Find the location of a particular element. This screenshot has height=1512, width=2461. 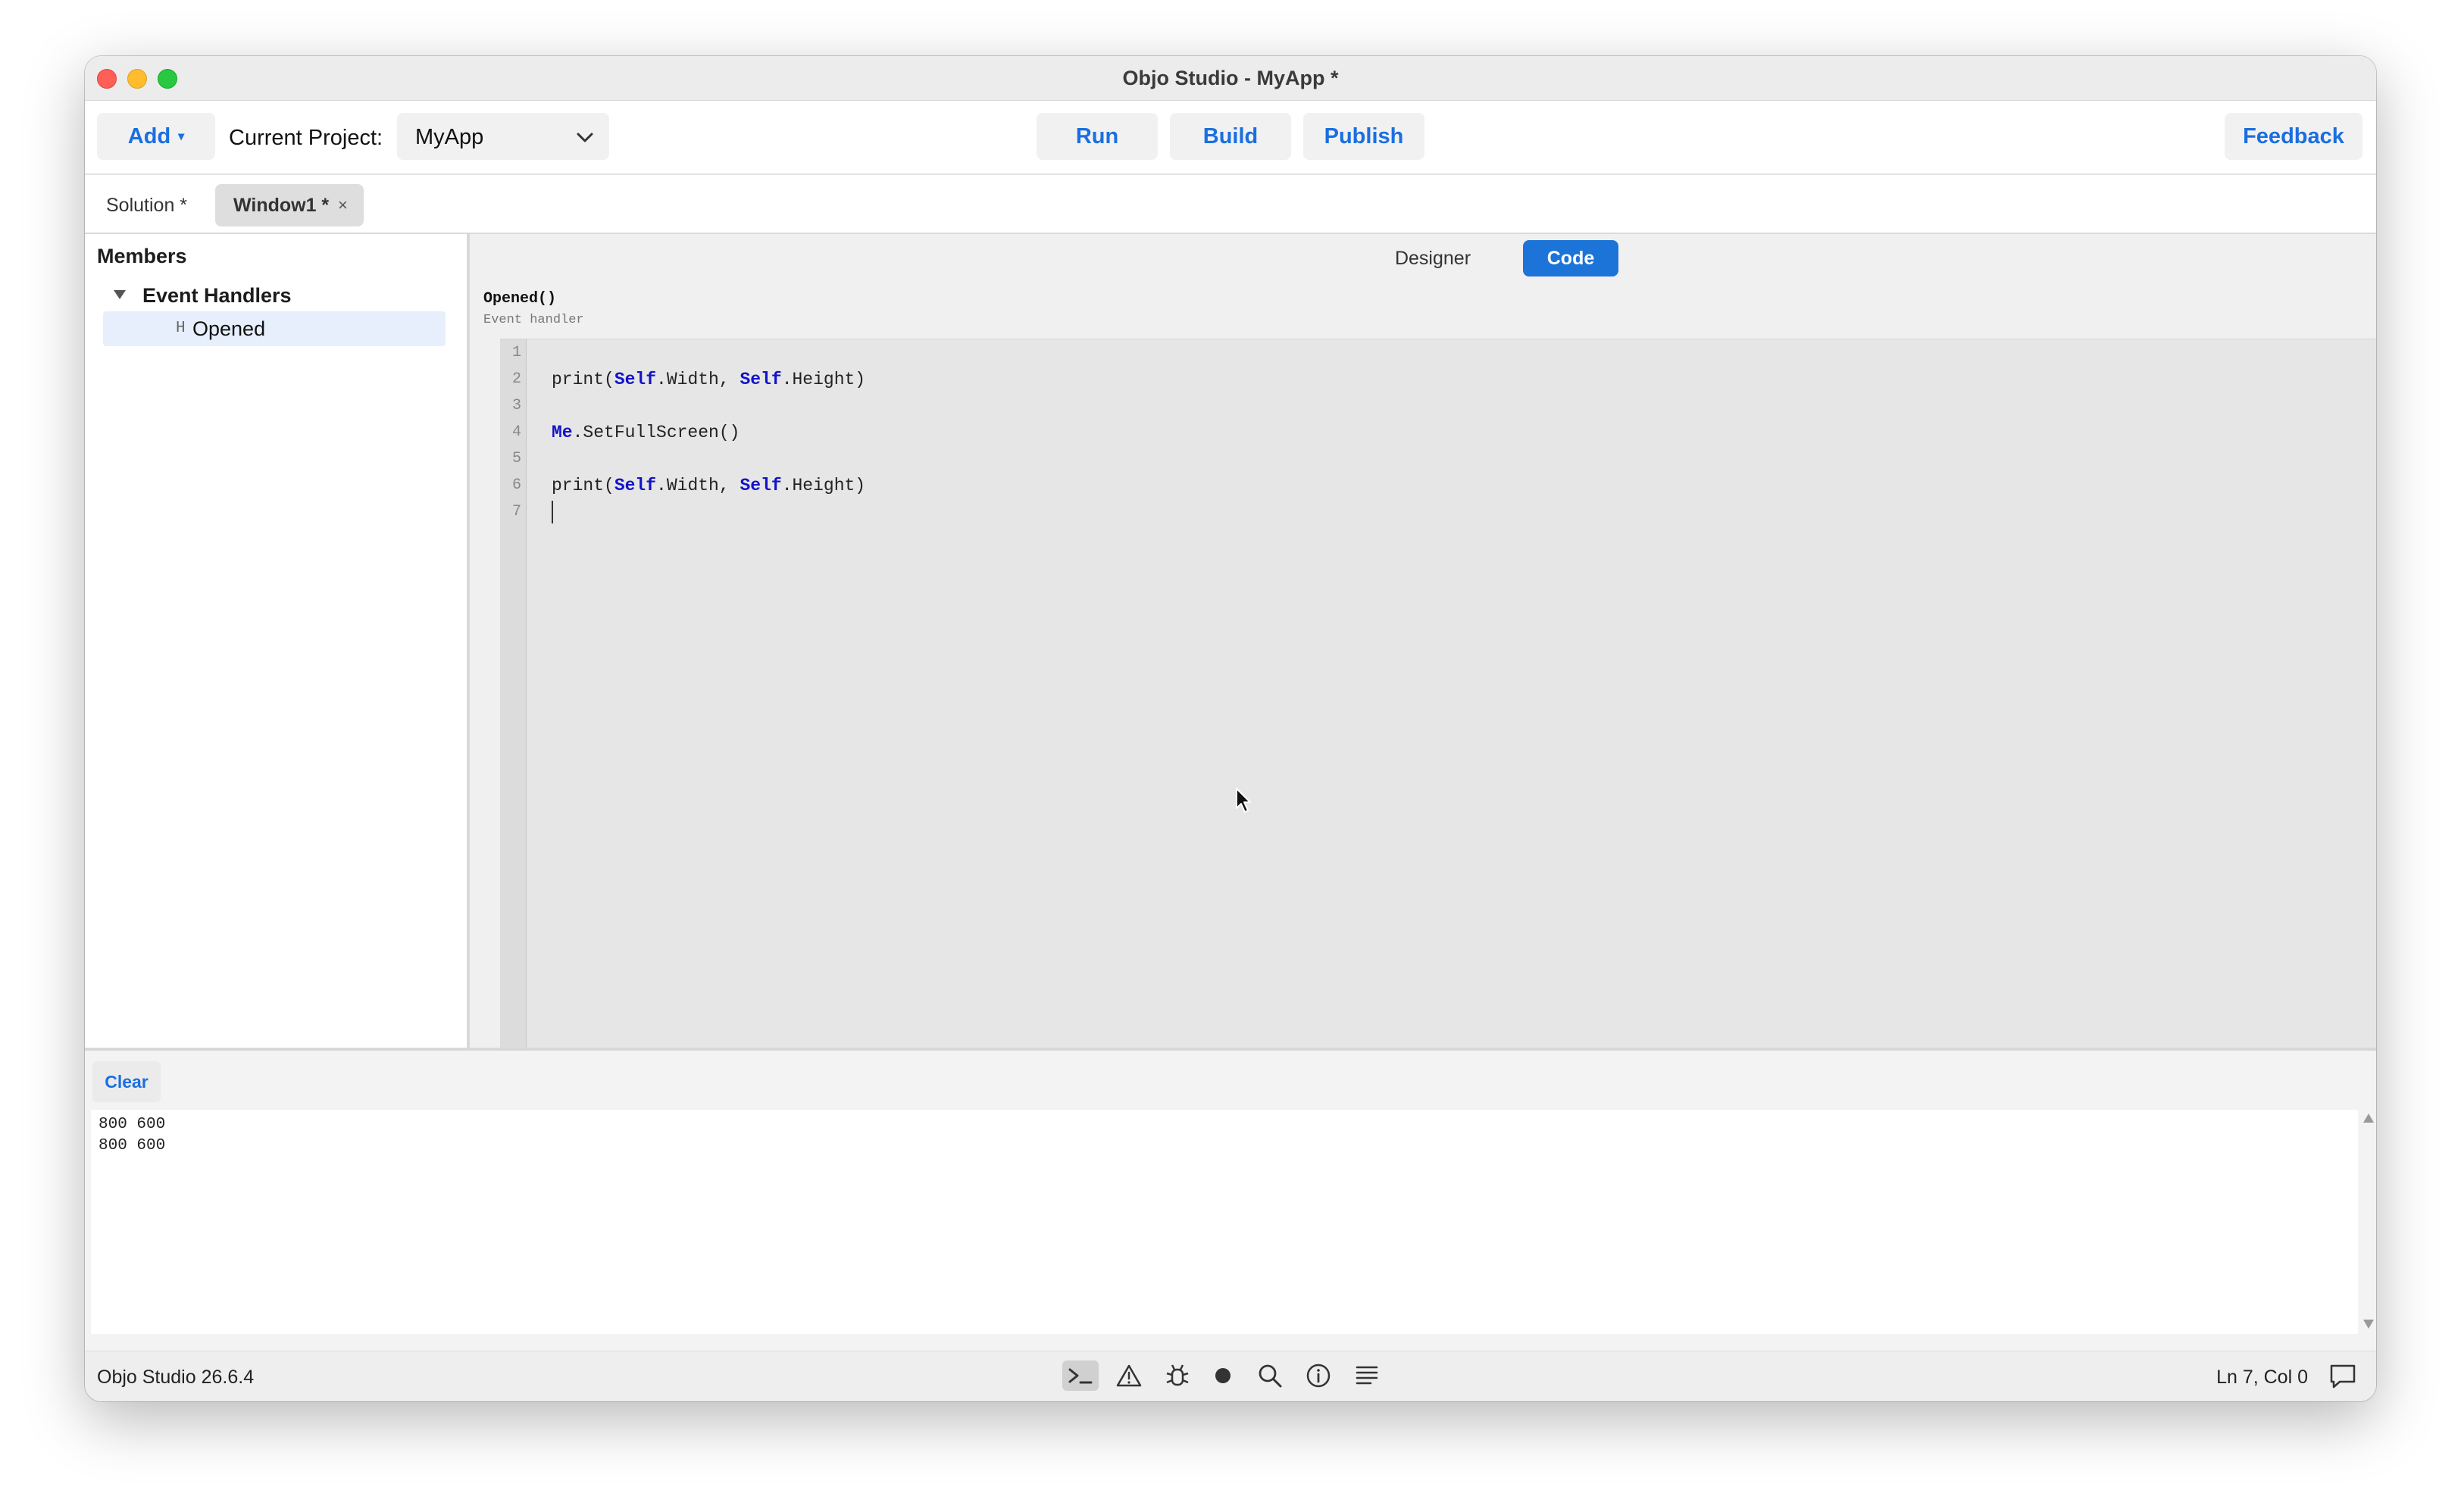

document-tabs: Solution * Window1 * × is located at coordinates (1231, 204).